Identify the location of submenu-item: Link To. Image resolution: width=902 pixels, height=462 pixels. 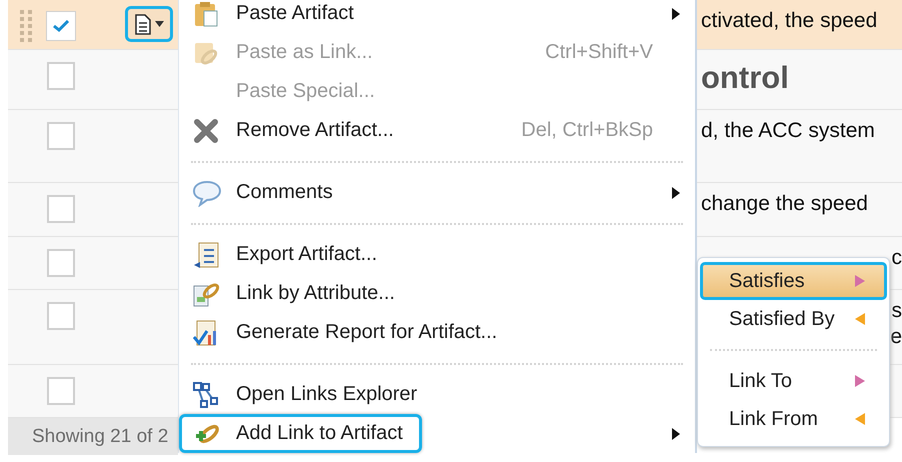
(793, 381).